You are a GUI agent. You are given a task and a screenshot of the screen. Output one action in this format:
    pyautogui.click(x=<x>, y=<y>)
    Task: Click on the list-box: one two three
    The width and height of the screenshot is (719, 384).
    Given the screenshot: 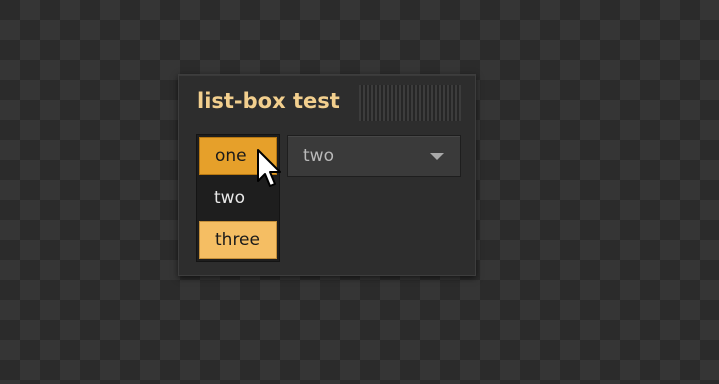 What is the action you would take?
    pyautogui.click(x=238, y=198)
    